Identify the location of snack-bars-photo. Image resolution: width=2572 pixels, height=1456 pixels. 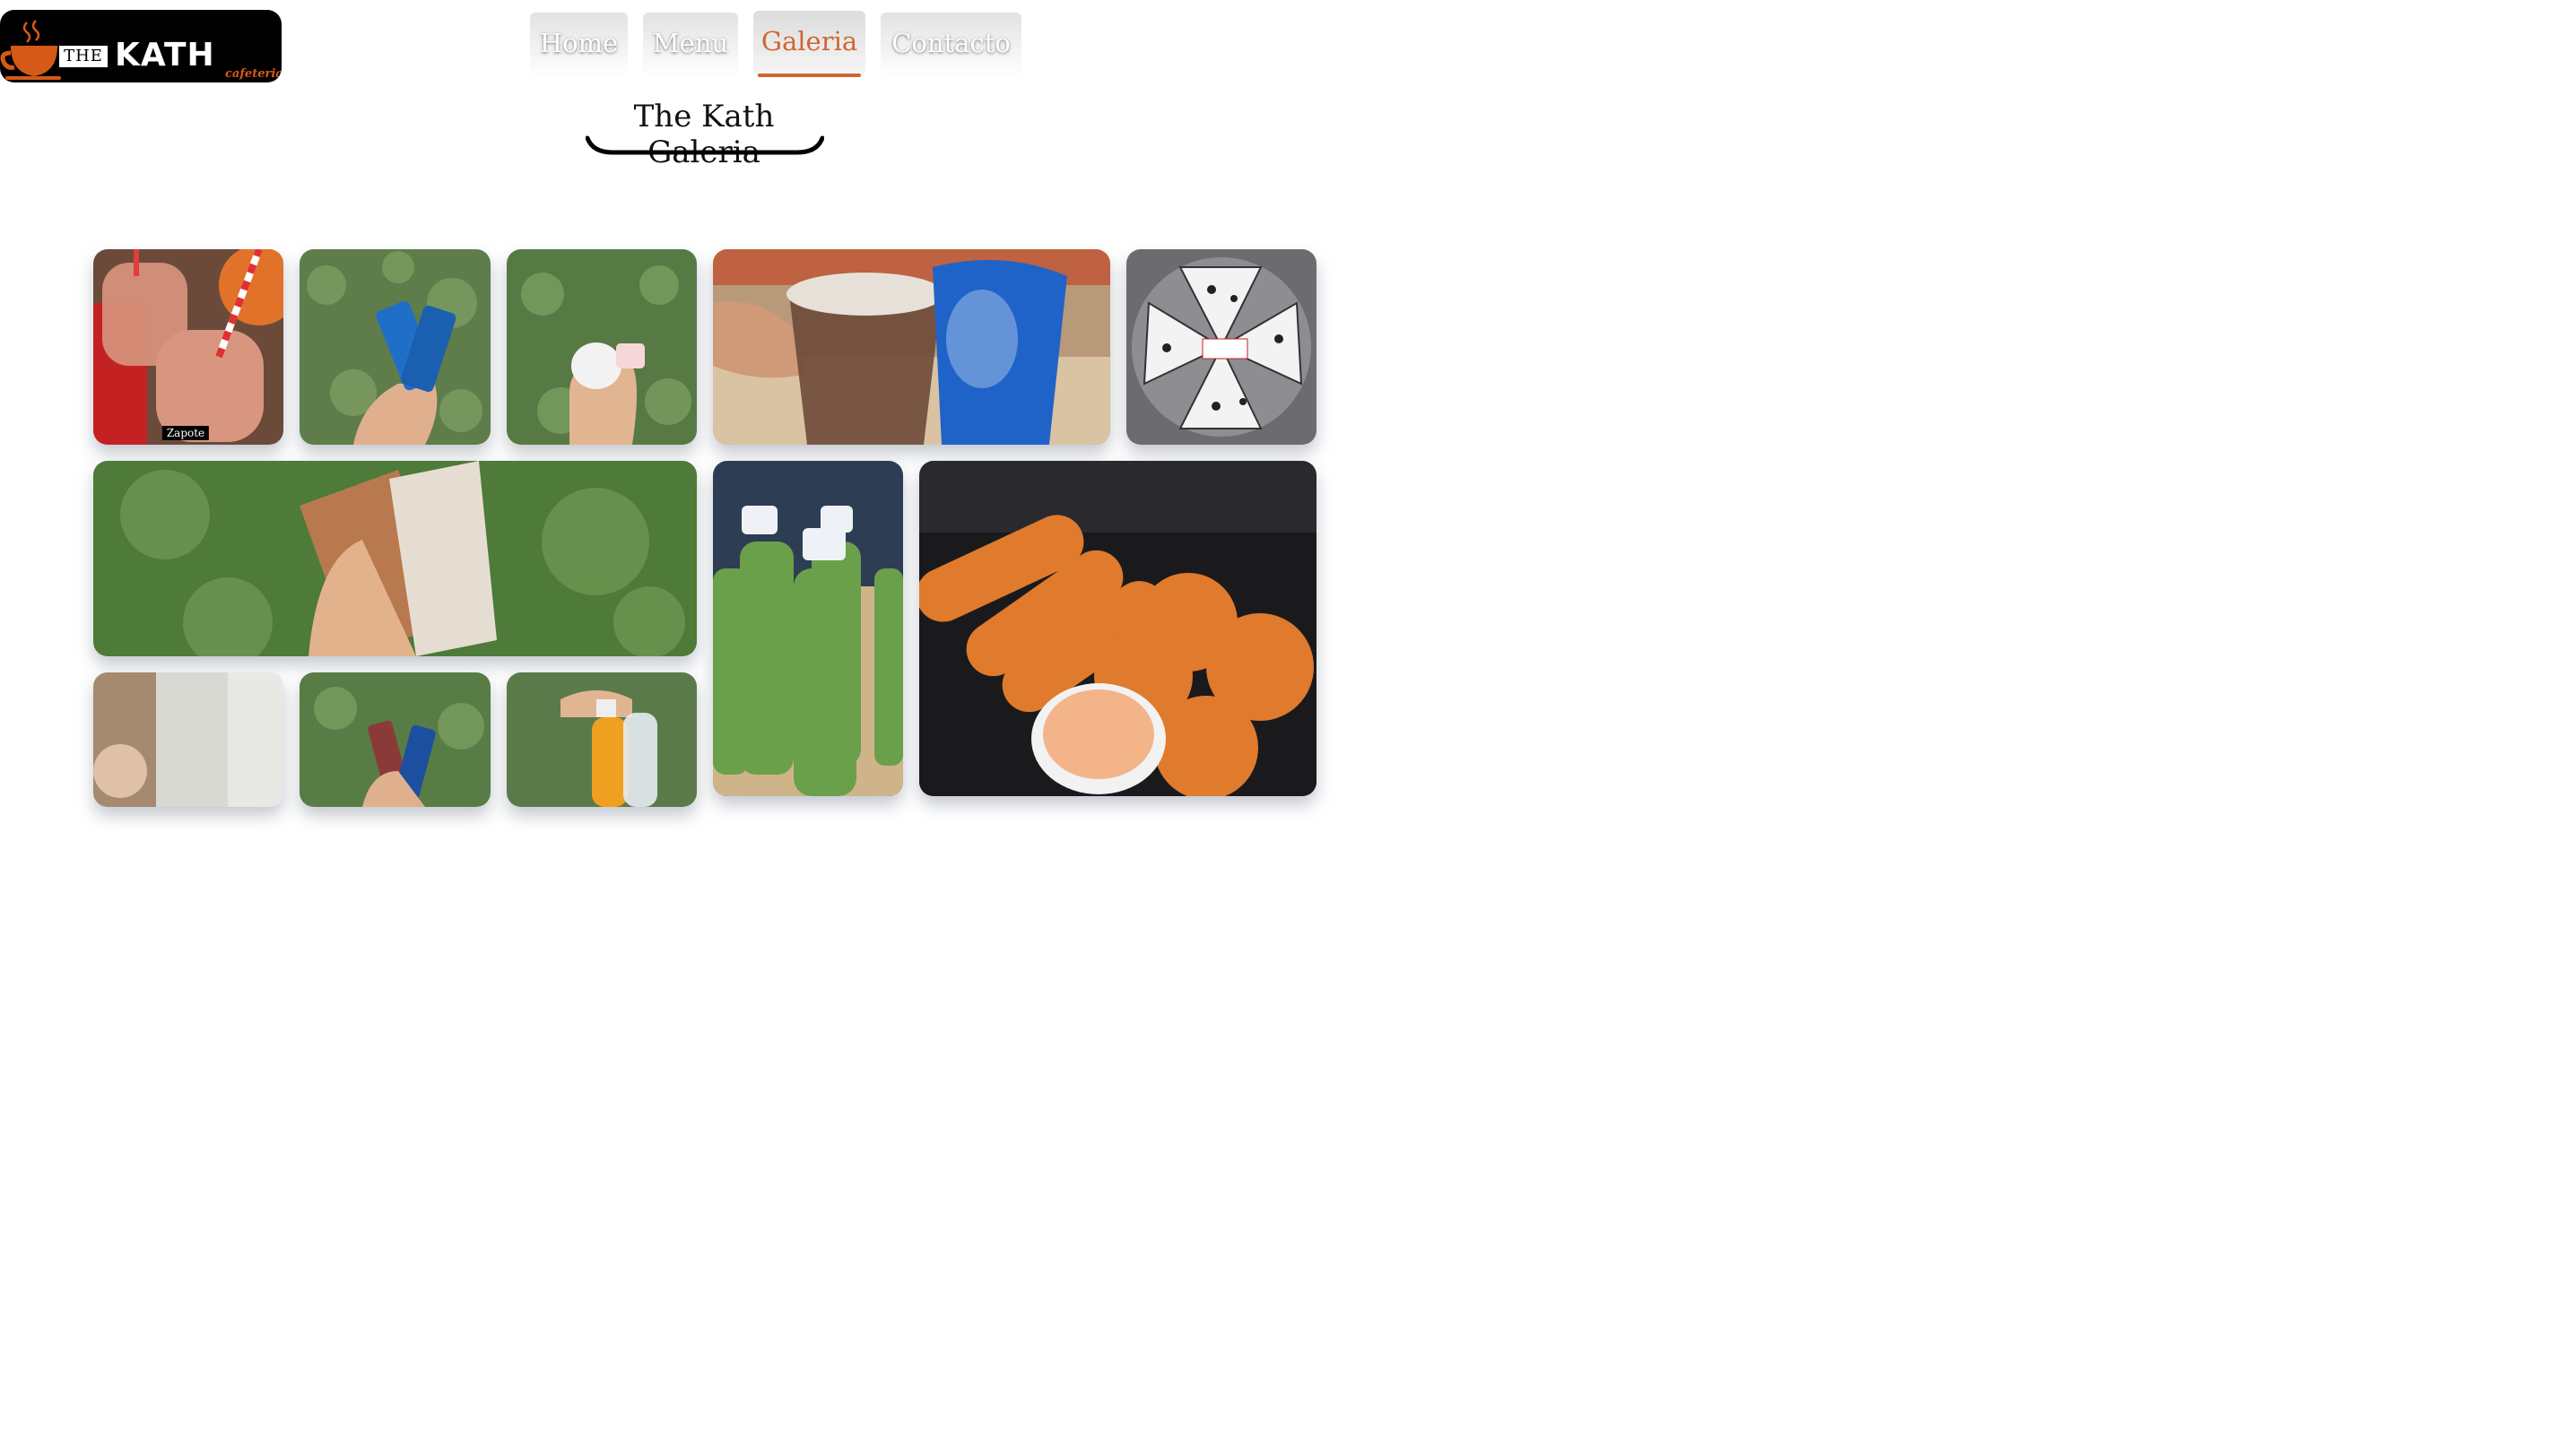
(395, 347).